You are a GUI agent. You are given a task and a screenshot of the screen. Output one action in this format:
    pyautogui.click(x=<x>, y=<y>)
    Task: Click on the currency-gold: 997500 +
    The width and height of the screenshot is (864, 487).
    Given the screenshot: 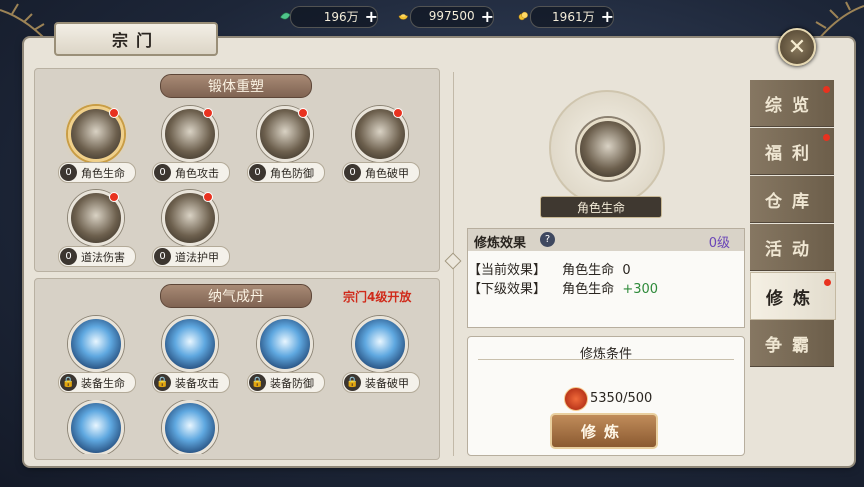 What is the action you would take?
    pyautogui.click(x=446, y=16)
    